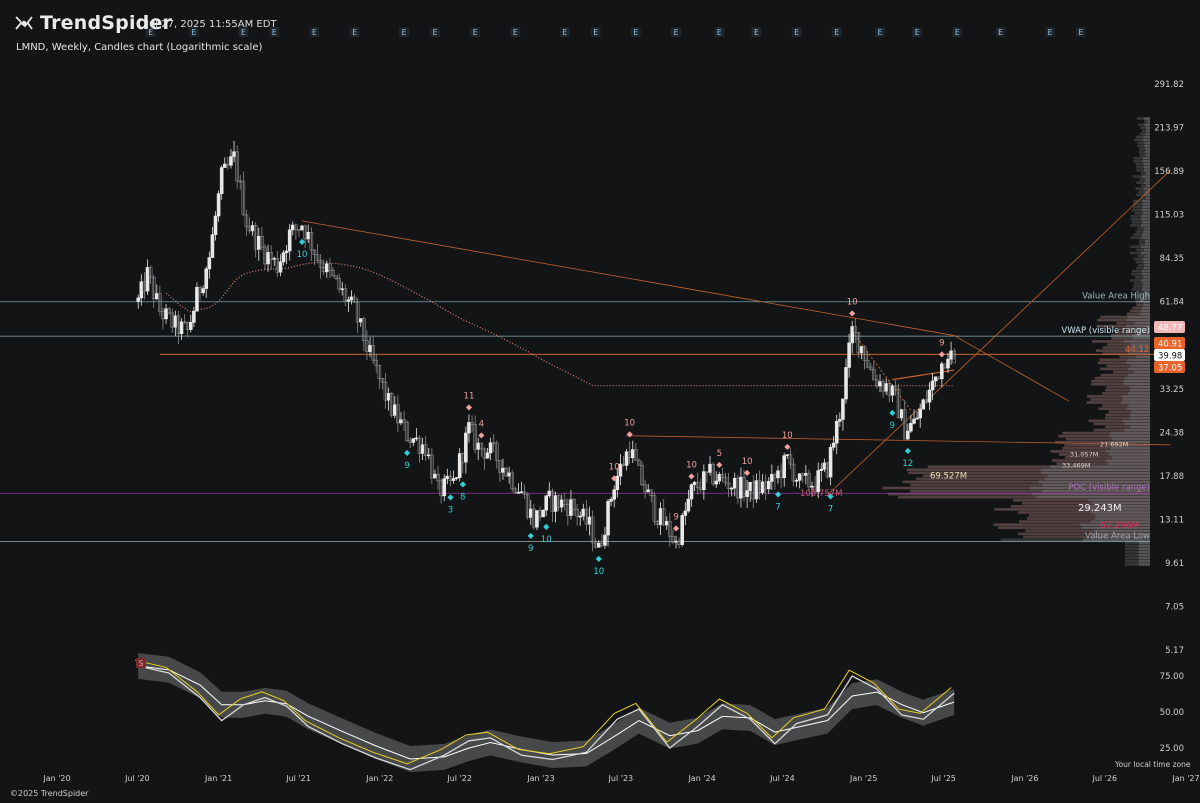  I want to click on volume-profile-label: 44.12, so click(1137, 350).